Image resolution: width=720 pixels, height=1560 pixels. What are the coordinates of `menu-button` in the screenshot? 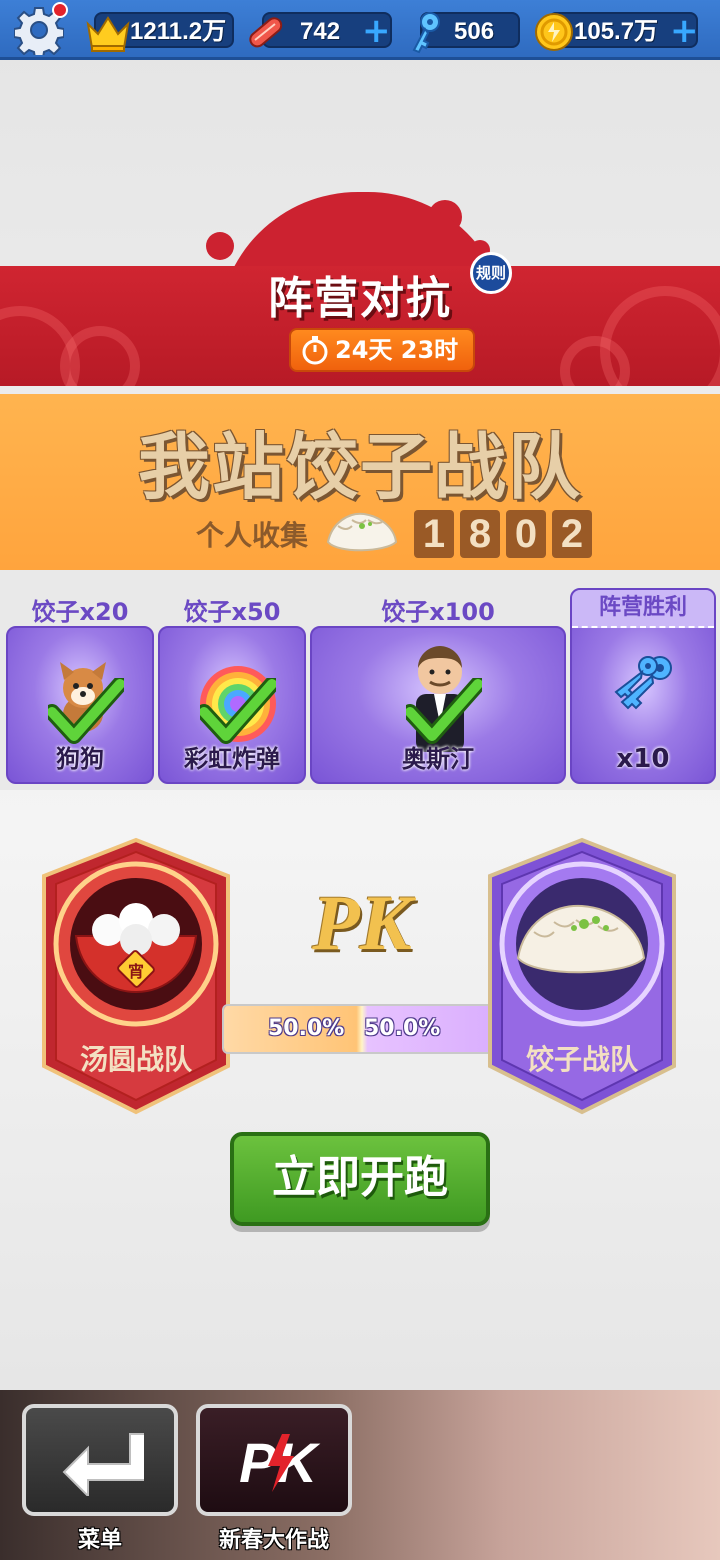 It's located at (100, 1460).